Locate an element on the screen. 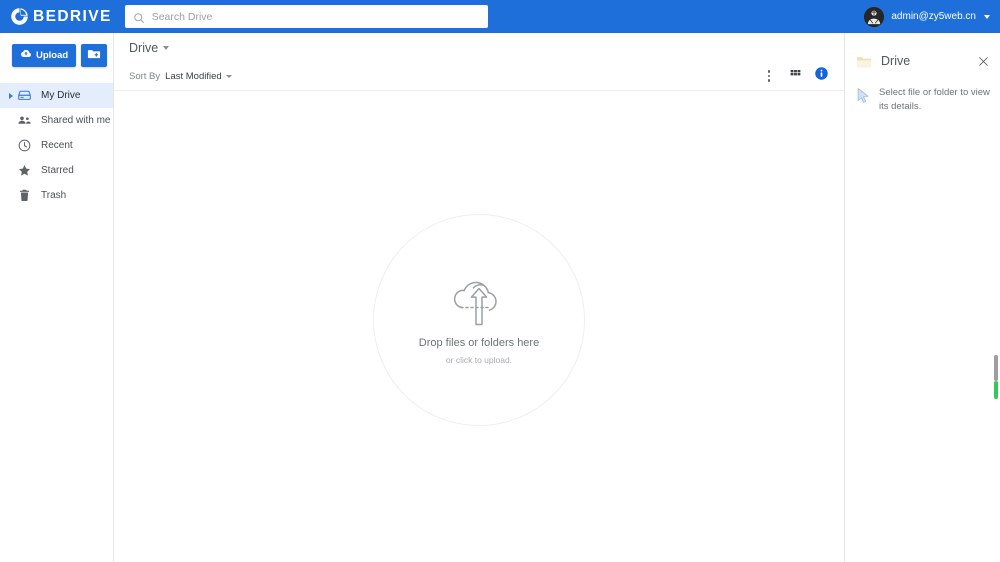  new-folder-button is located at coordinates (94, 55).